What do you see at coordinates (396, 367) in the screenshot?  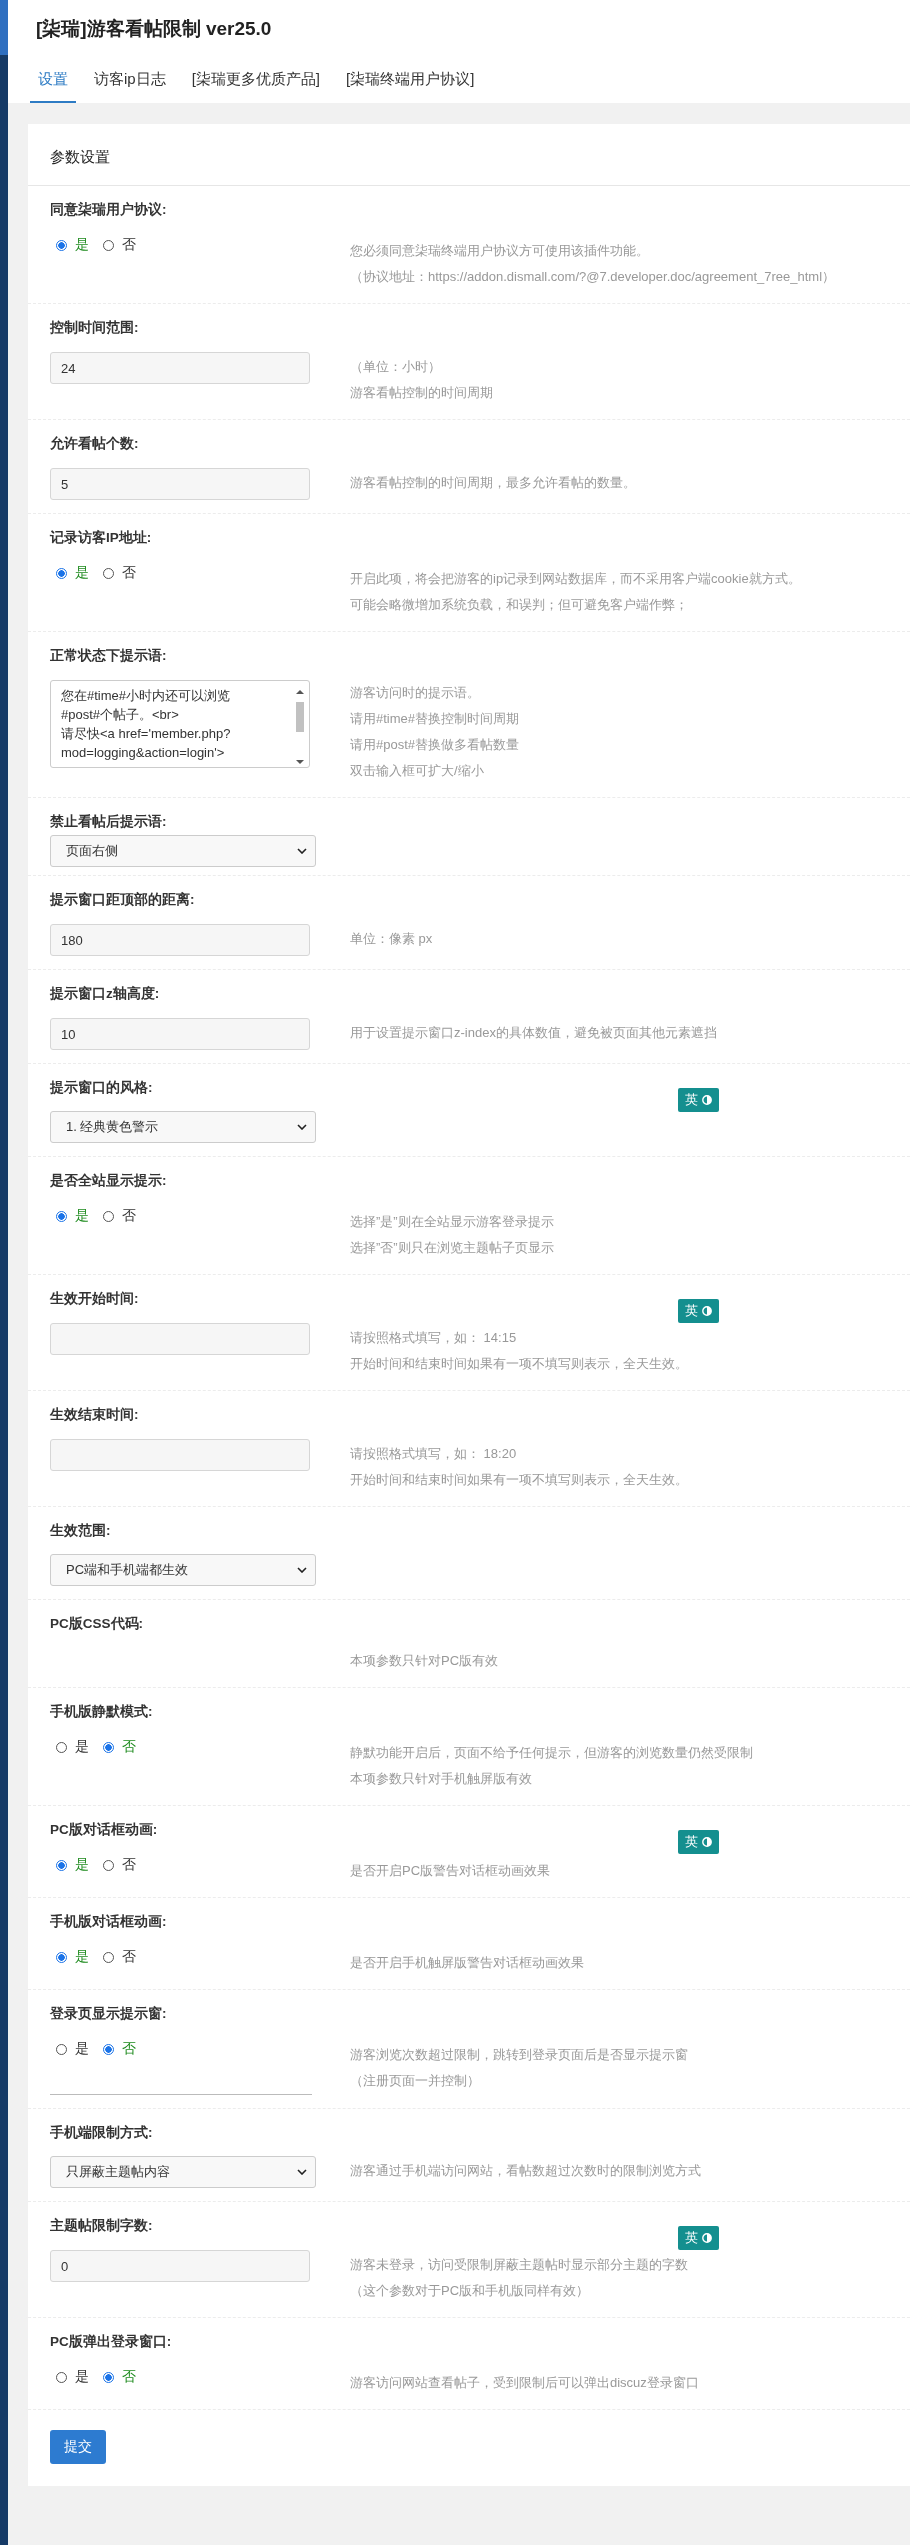 I see `help-text: （单位：小时）` at bounding box center [396, 367].